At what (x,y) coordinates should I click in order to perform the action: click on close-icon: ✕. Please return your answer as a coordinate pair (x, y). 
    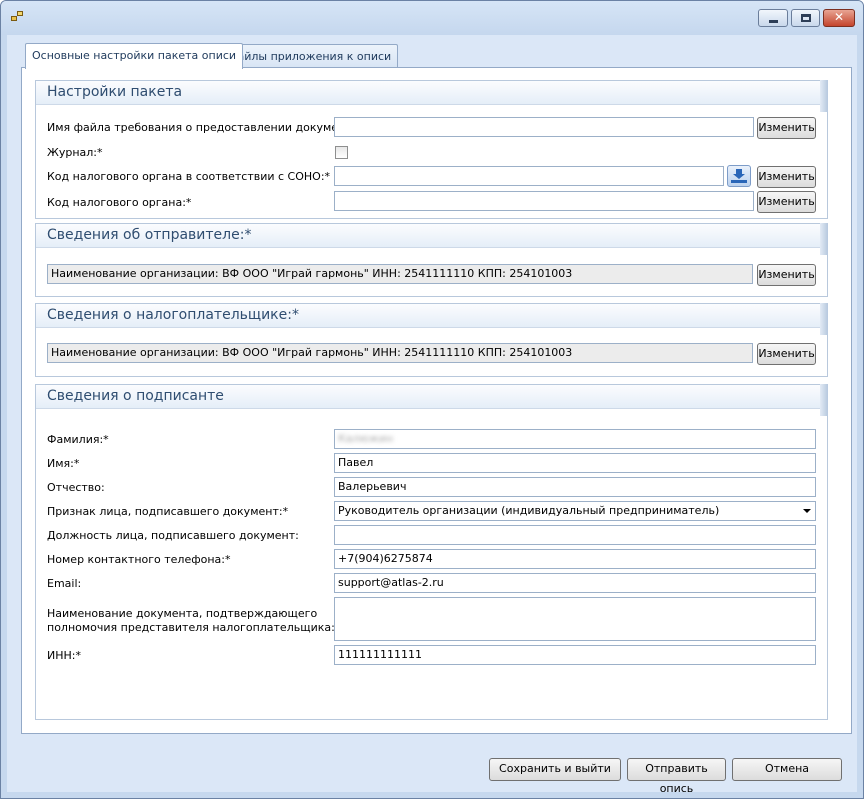
    Looking at the image, I should click on (839, 17).